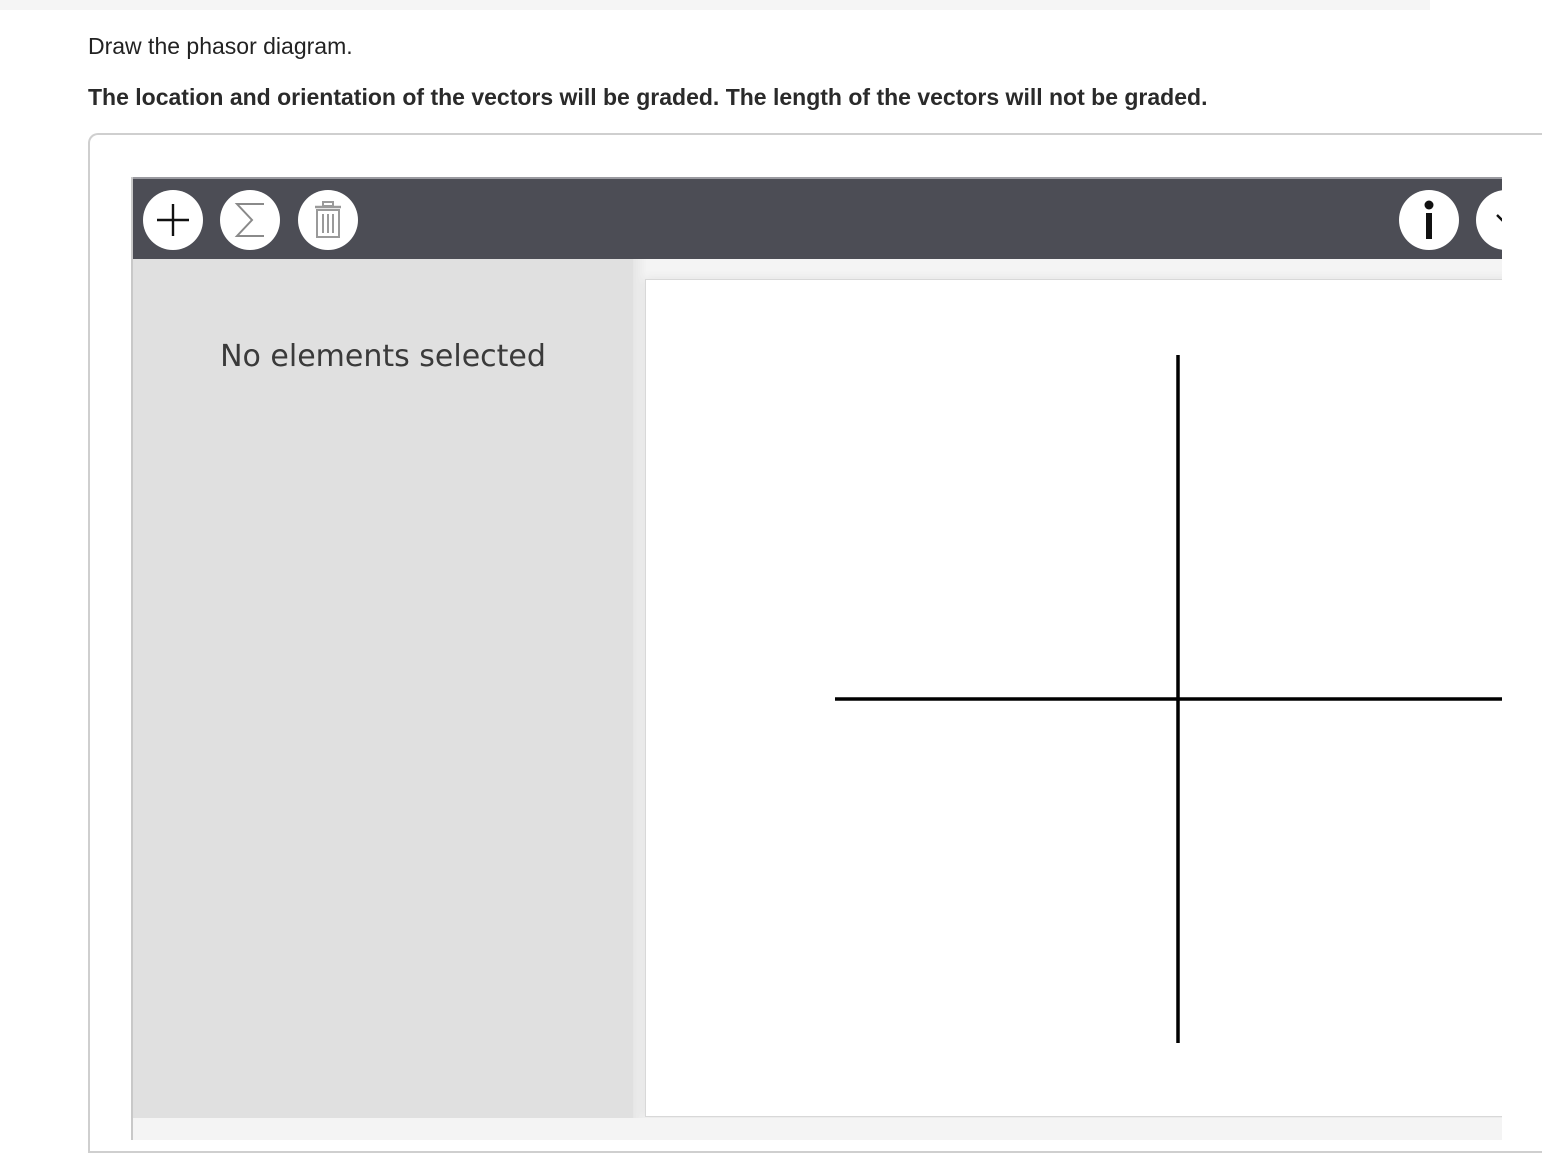 This screenshot has width=1542, height=1153. I want to click on add-button, so click(173, 220).